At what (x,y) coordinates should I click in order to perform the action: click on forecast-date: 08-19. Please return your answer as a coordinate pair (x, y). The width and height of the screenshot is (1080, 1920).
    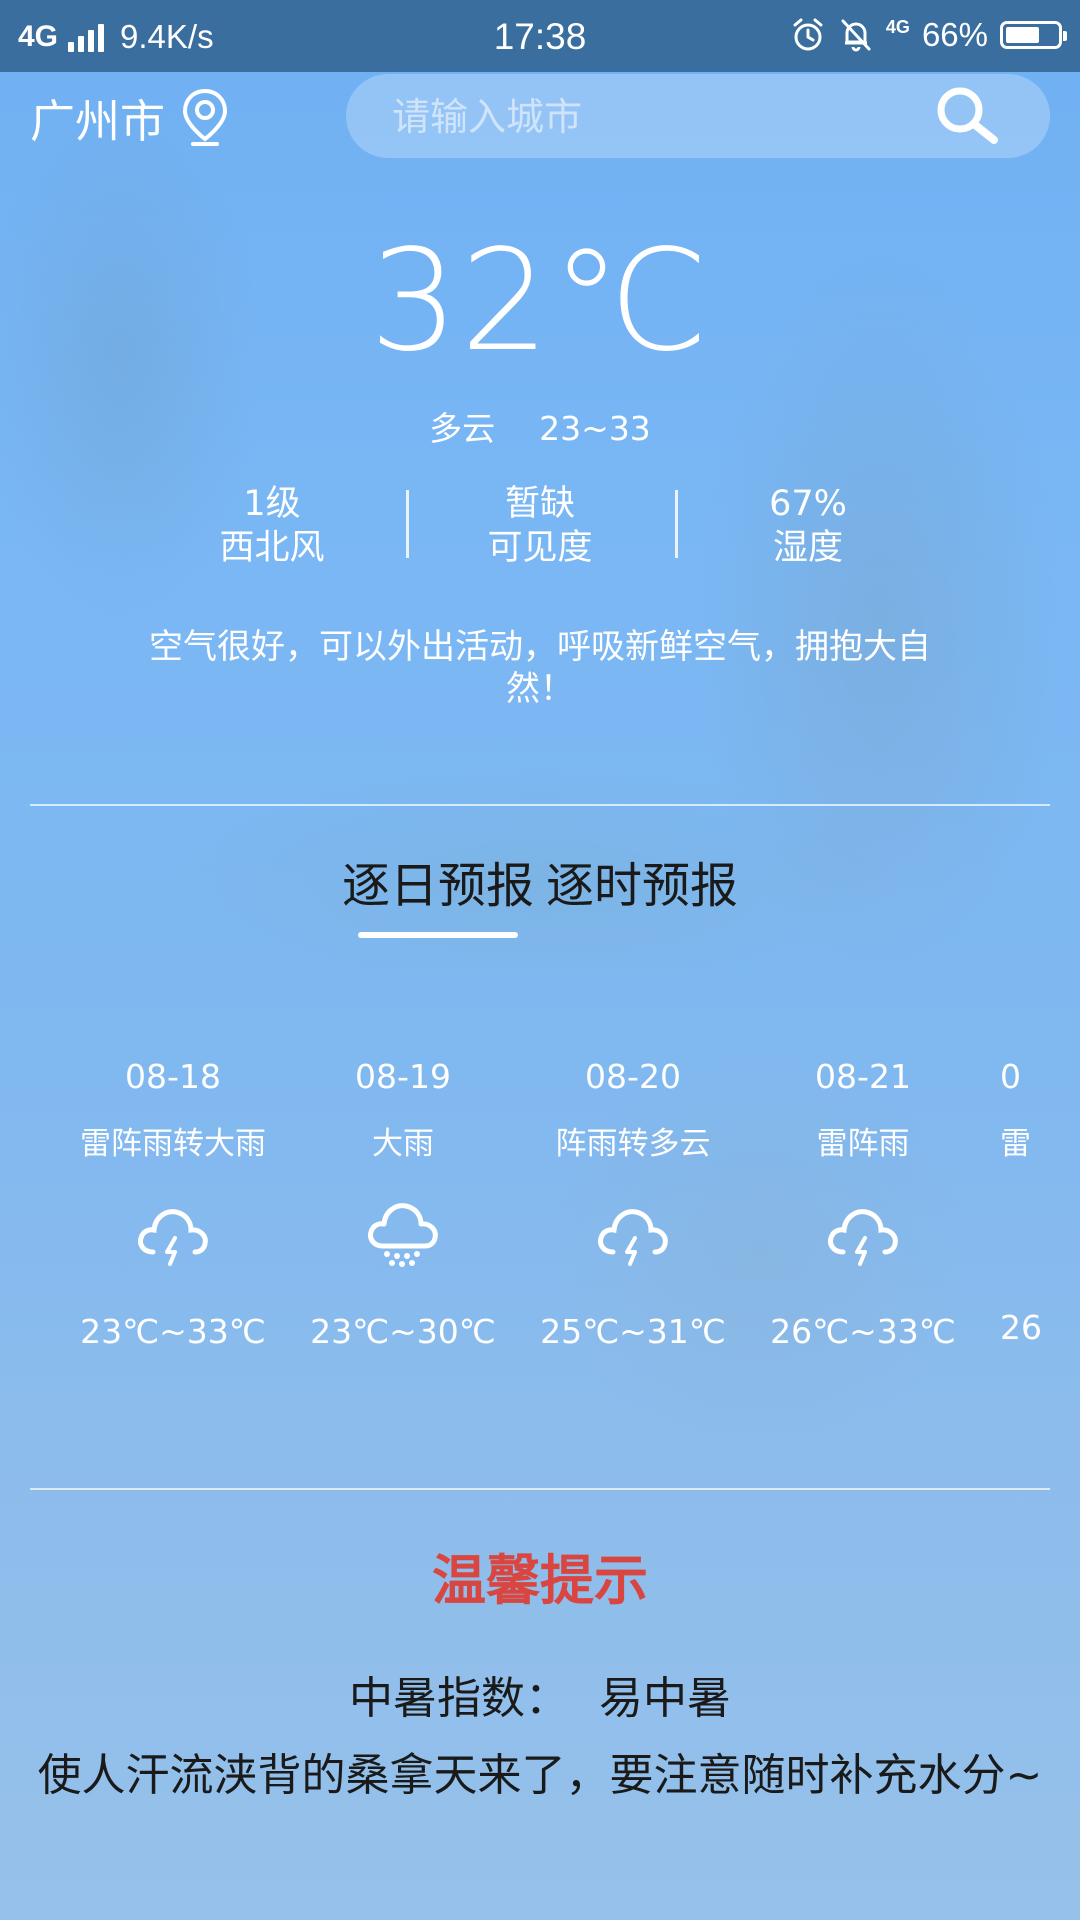
    Looking at the image, I should click on (403, 1076).